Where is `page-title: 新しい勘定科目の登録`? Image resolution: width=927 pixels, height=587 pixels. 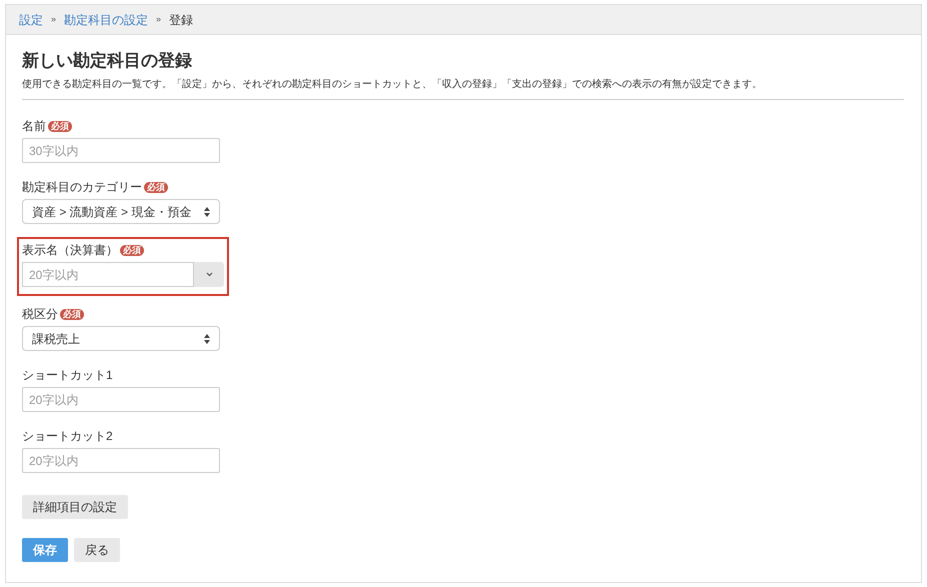 page-title: 新しい勘定科目の登録 is located at coordinates (107, 61).